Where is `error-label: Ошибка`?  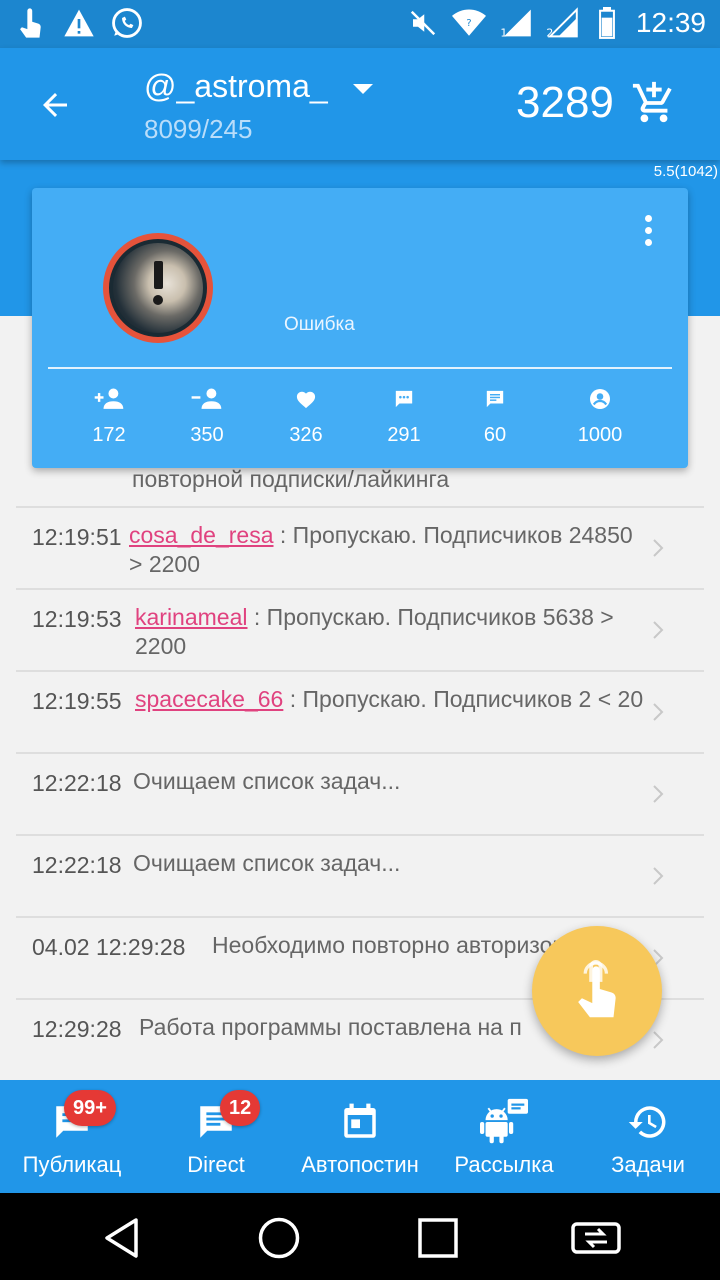
error-label: Ошибка is located at coordinates (319, 324).